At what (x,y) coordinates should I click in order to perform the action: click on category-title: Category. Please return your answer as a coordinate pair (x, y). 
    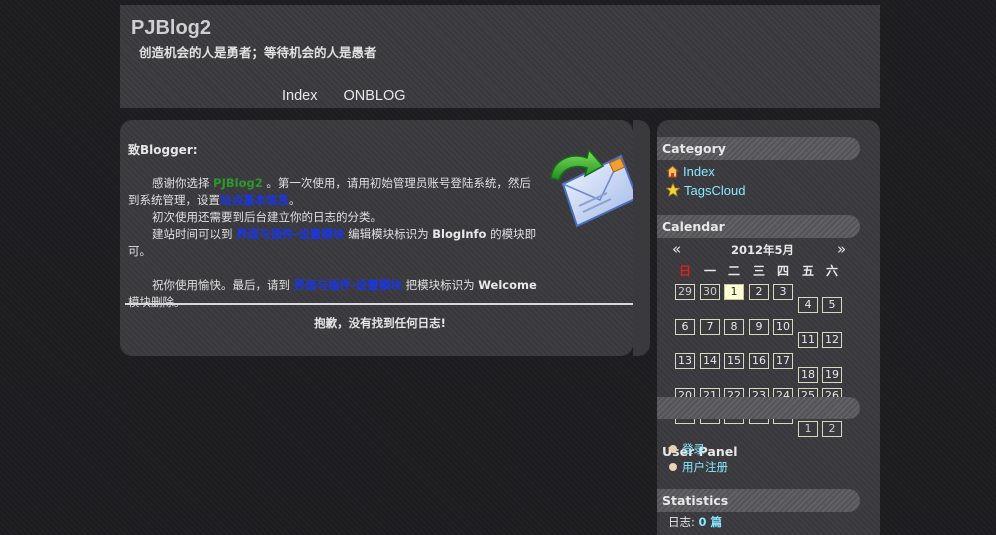
    Looking at the image, I should click on (694, 148).